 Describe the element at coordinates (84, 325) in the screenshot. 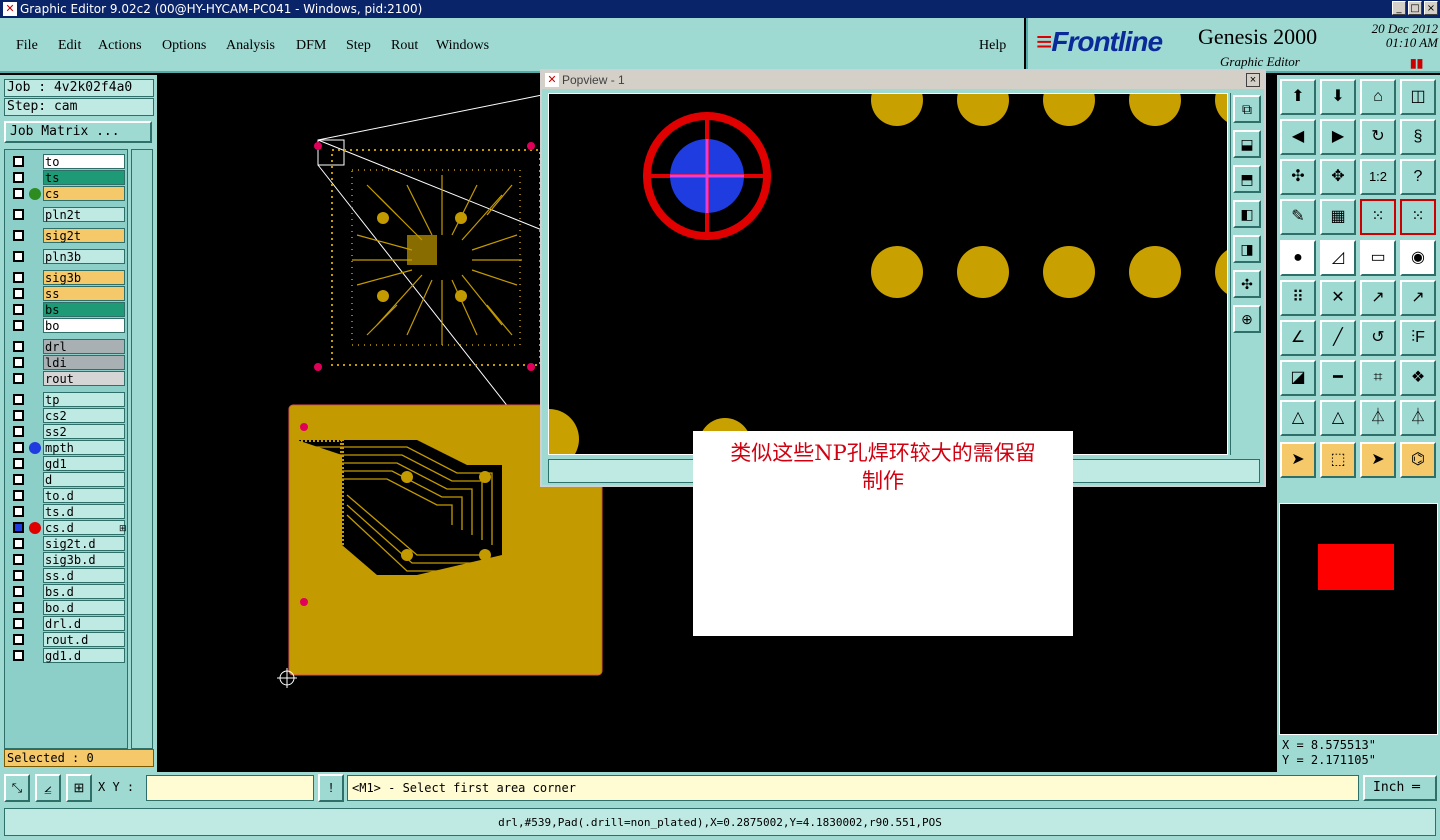

I see `layer-name: bo` at that location.